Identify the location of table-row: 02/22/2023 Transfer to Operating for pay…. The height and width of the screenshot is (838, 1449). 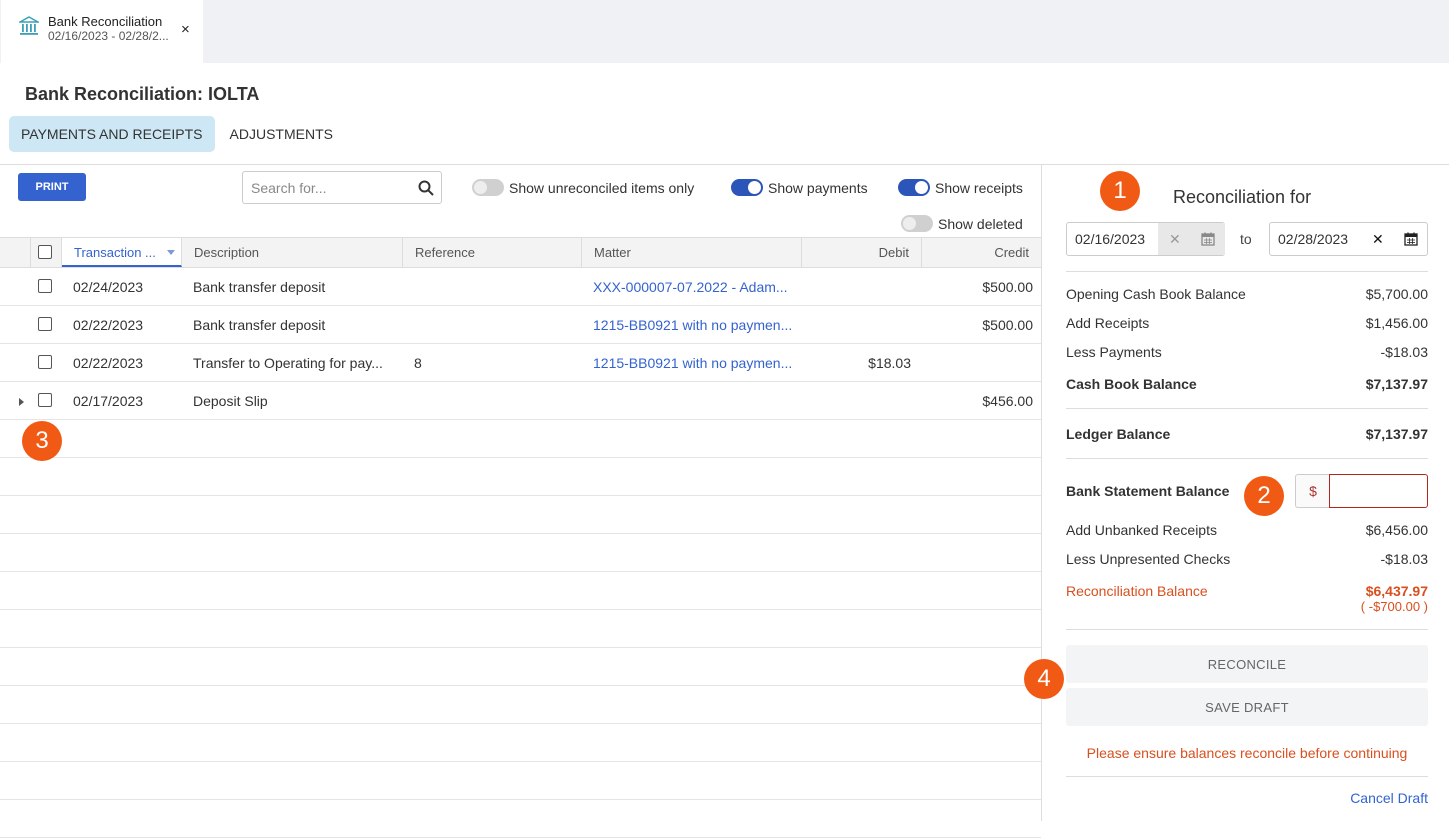
(520, 363).